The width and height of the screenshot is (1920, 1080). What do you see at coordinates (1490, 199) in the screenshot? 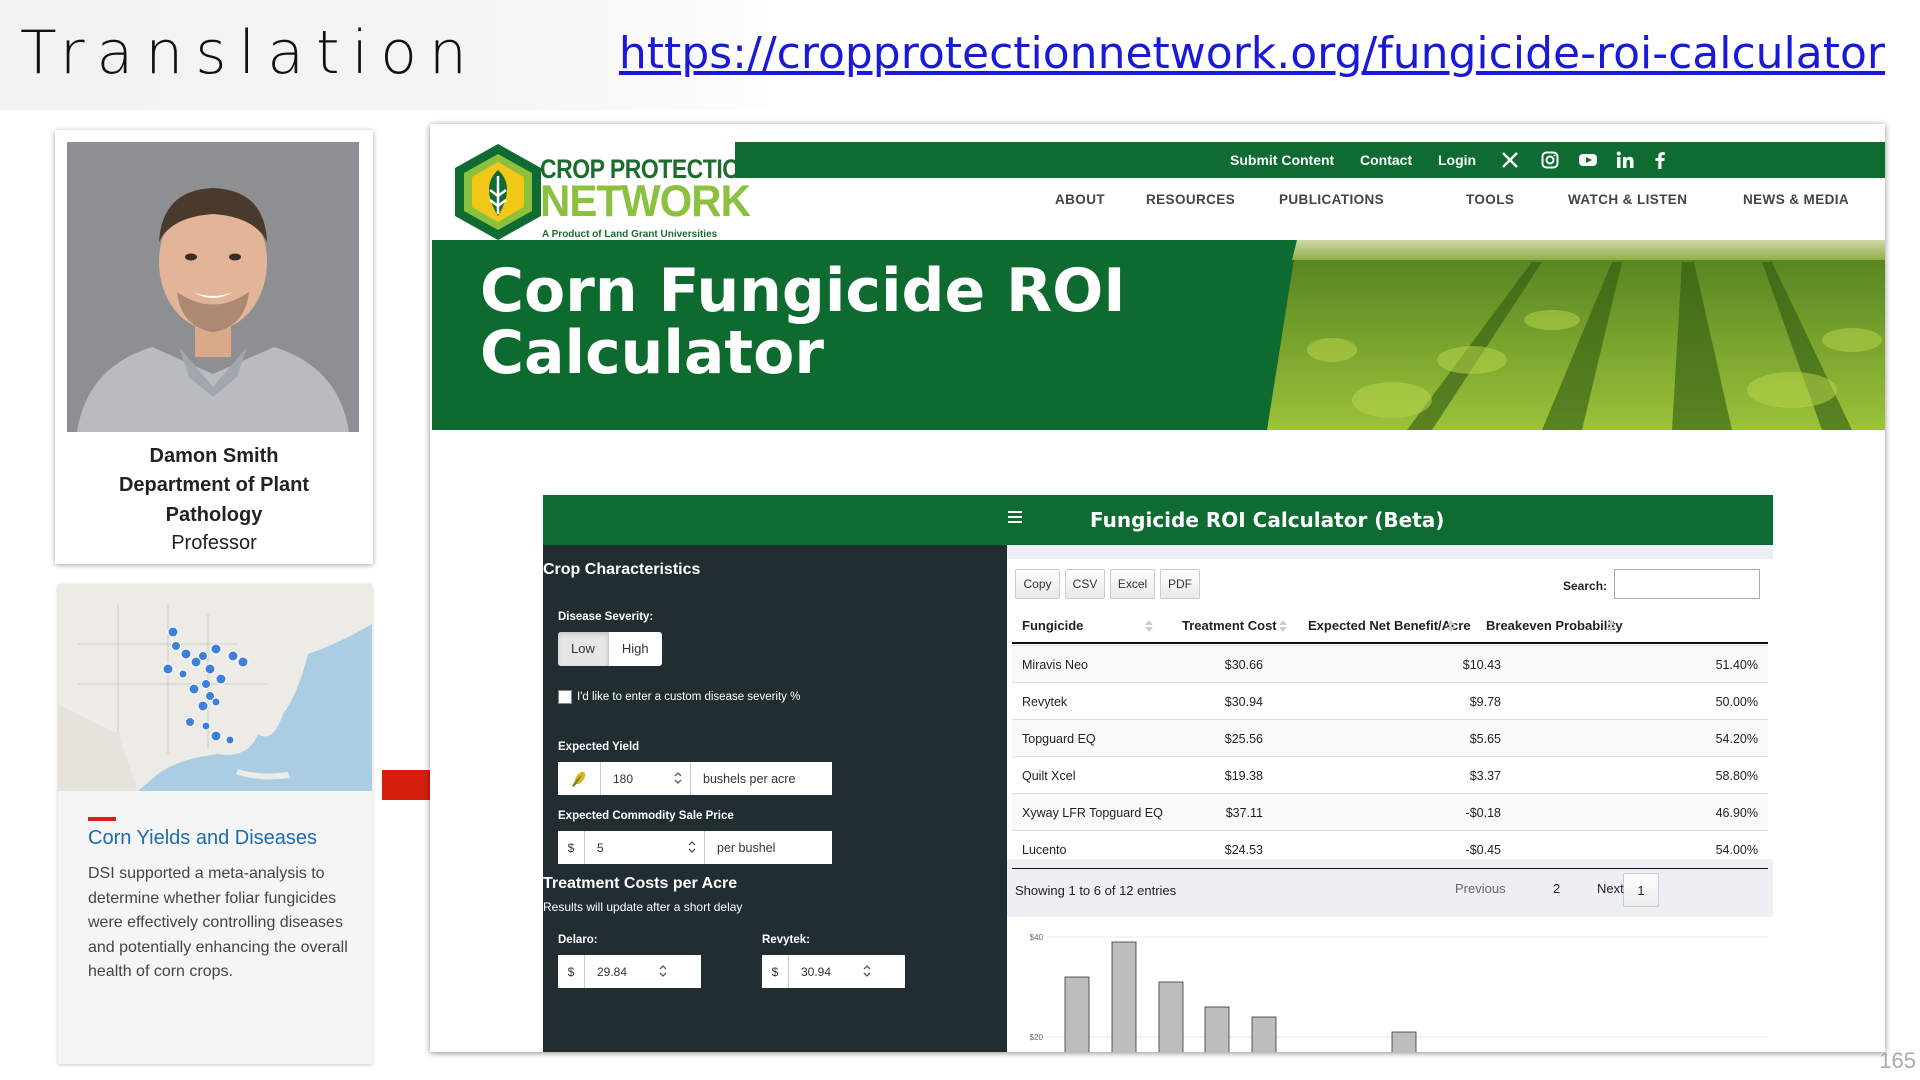
I see `nav-tools: TOOLS` at bounding box center [1490, 199].